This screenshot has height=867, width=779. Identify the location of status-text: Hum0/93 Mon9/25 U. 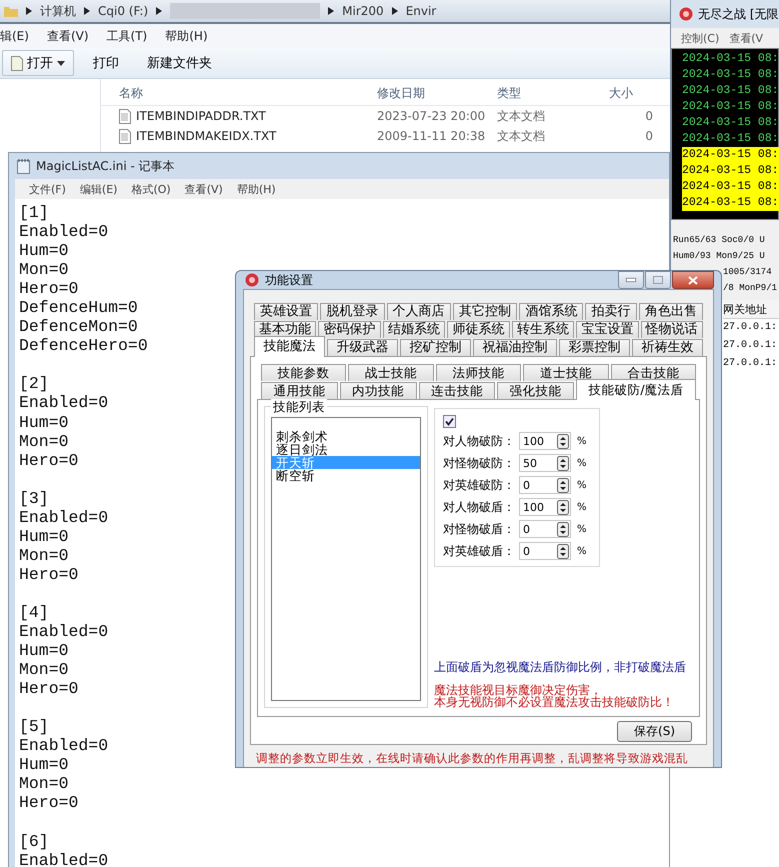
(719, 256).